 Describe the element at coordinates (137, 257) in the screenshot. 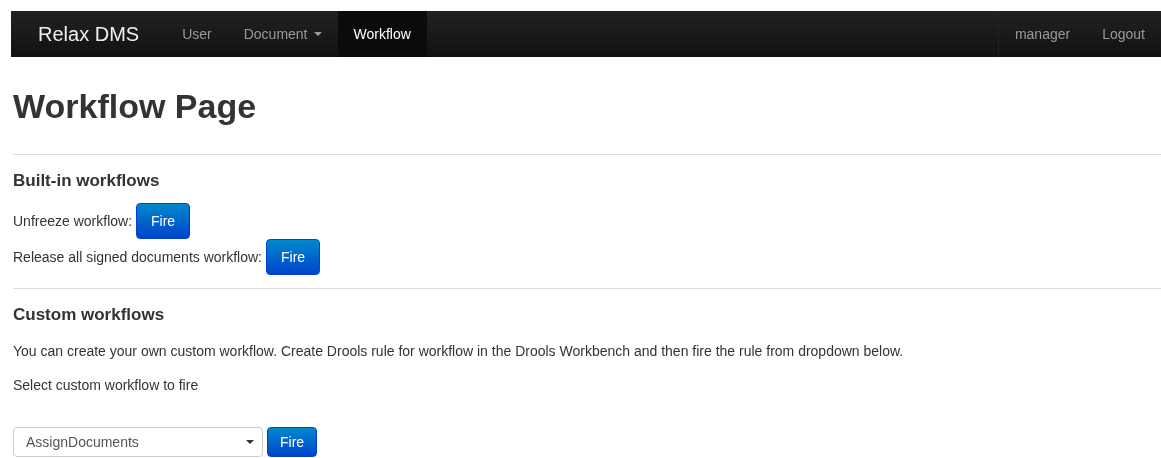

I see `workflow-label: Release all signed documents workflow:` at that location.